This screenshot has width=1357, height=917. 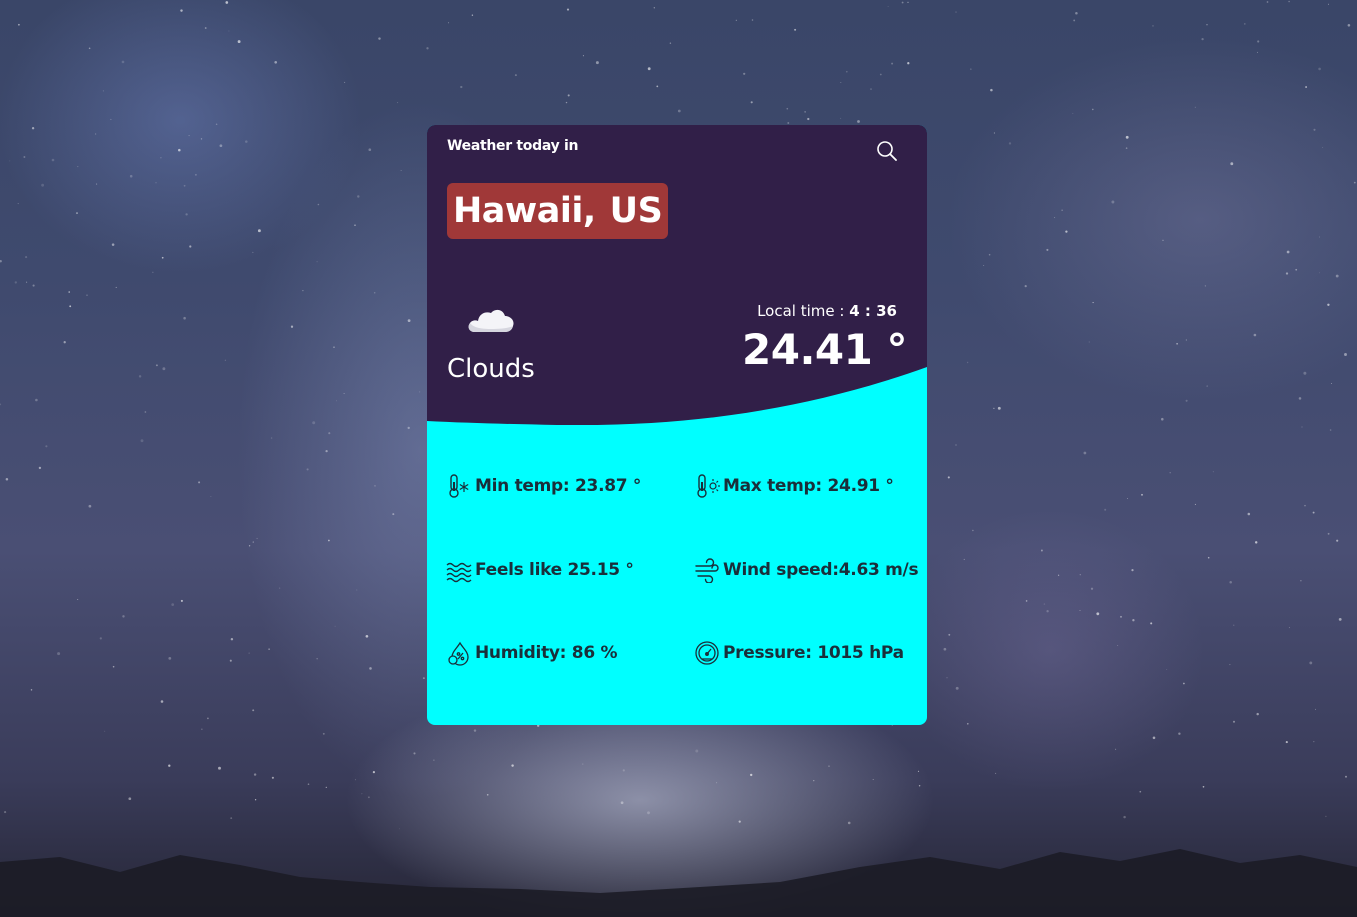 I want to click on feels-like-text: Feels like 25.15 °, so click(x=554, y=570).